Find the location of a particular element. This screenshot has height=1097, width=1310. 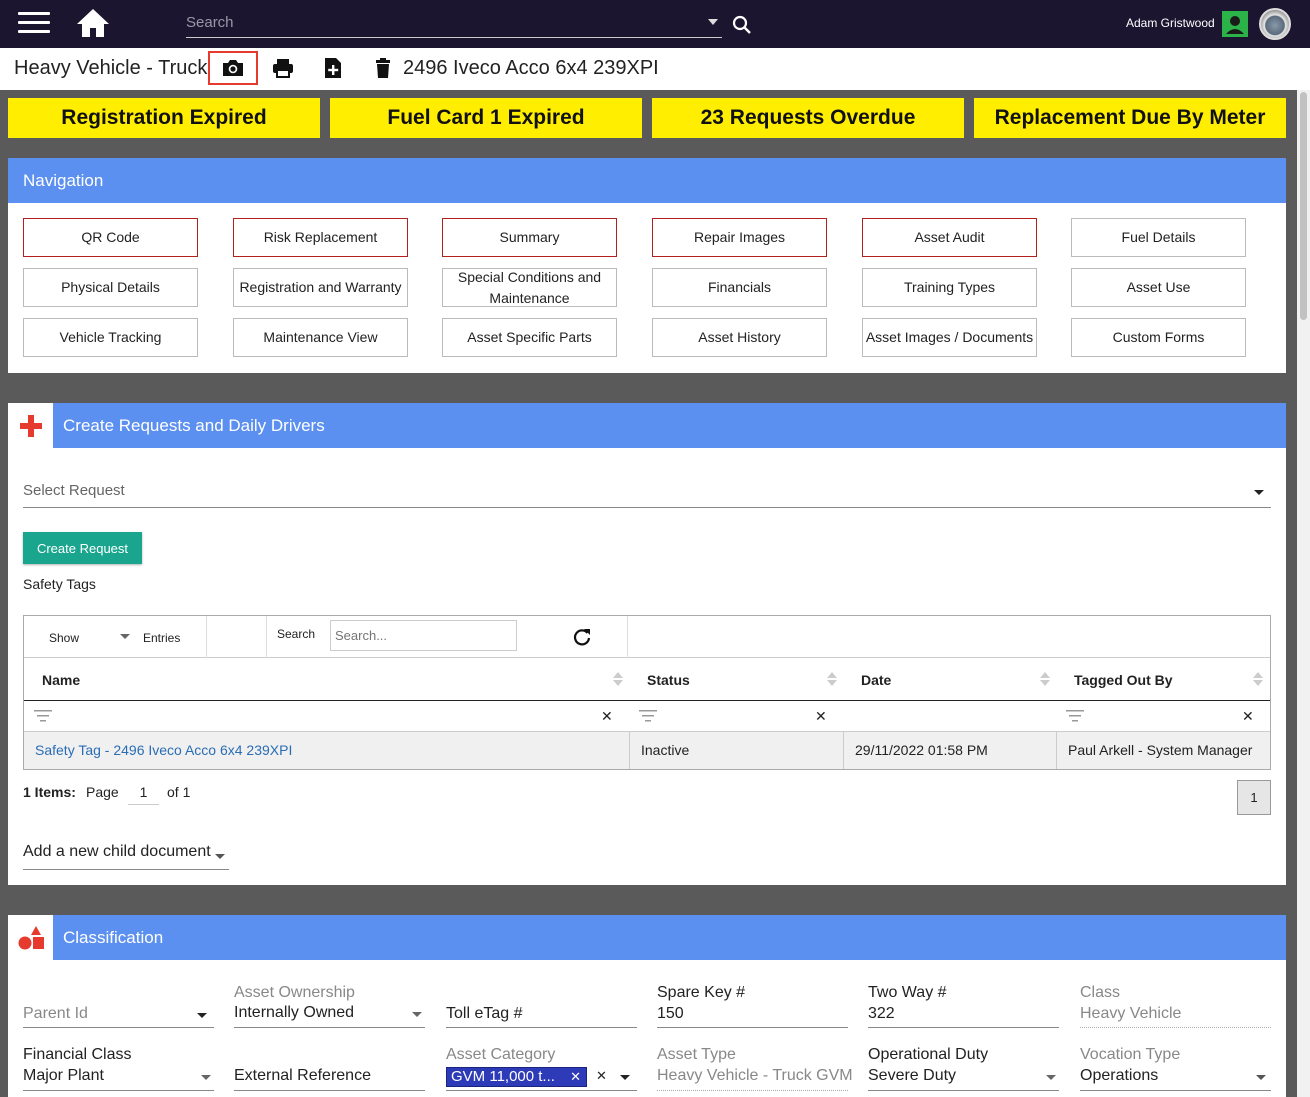

alert-registration-expired: Registration Expired is located at coordinates (164, 118).